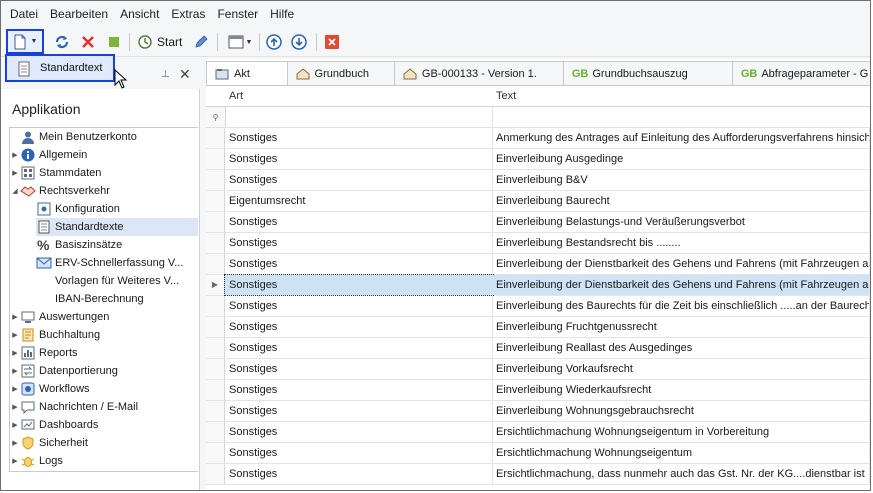  Describe the element at coordinates (681, 159) in the screenshot. I see `cell-text: Einverleibung Ausgedinge` at that location.